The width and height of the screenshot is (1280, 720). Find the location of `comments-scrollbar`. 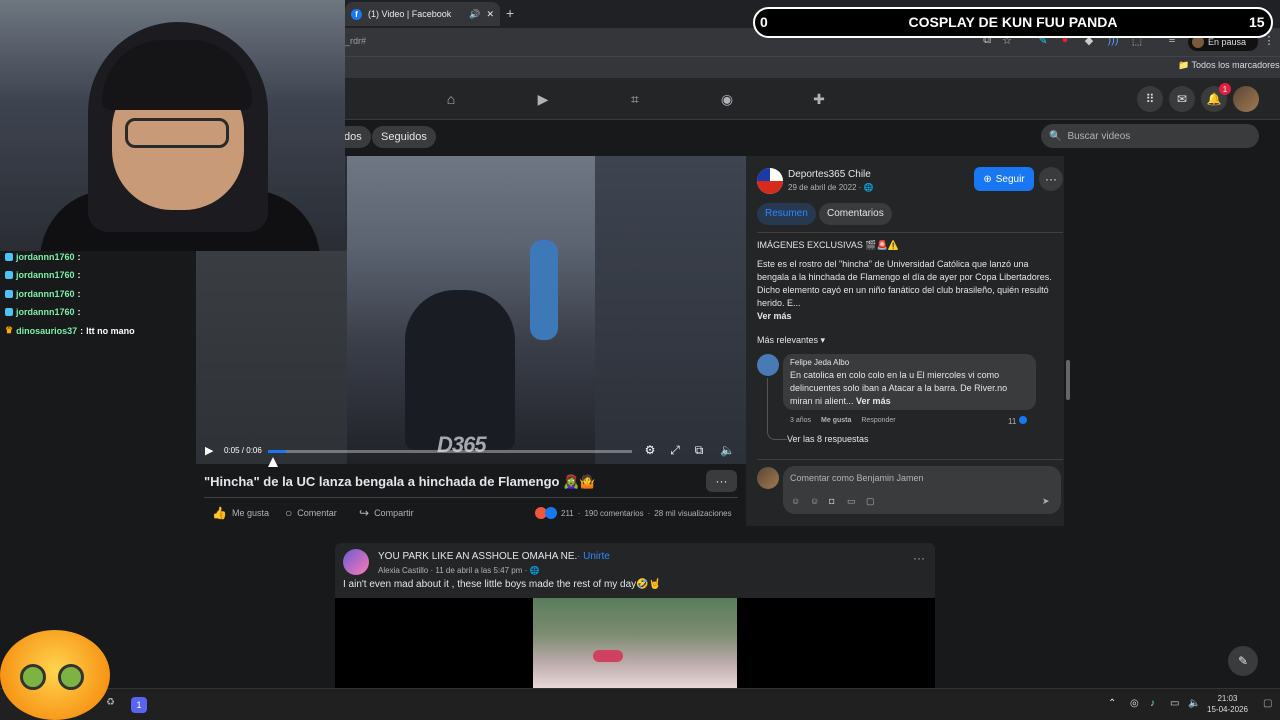

comments-scrollbar is located at coordinates (1068, 380).